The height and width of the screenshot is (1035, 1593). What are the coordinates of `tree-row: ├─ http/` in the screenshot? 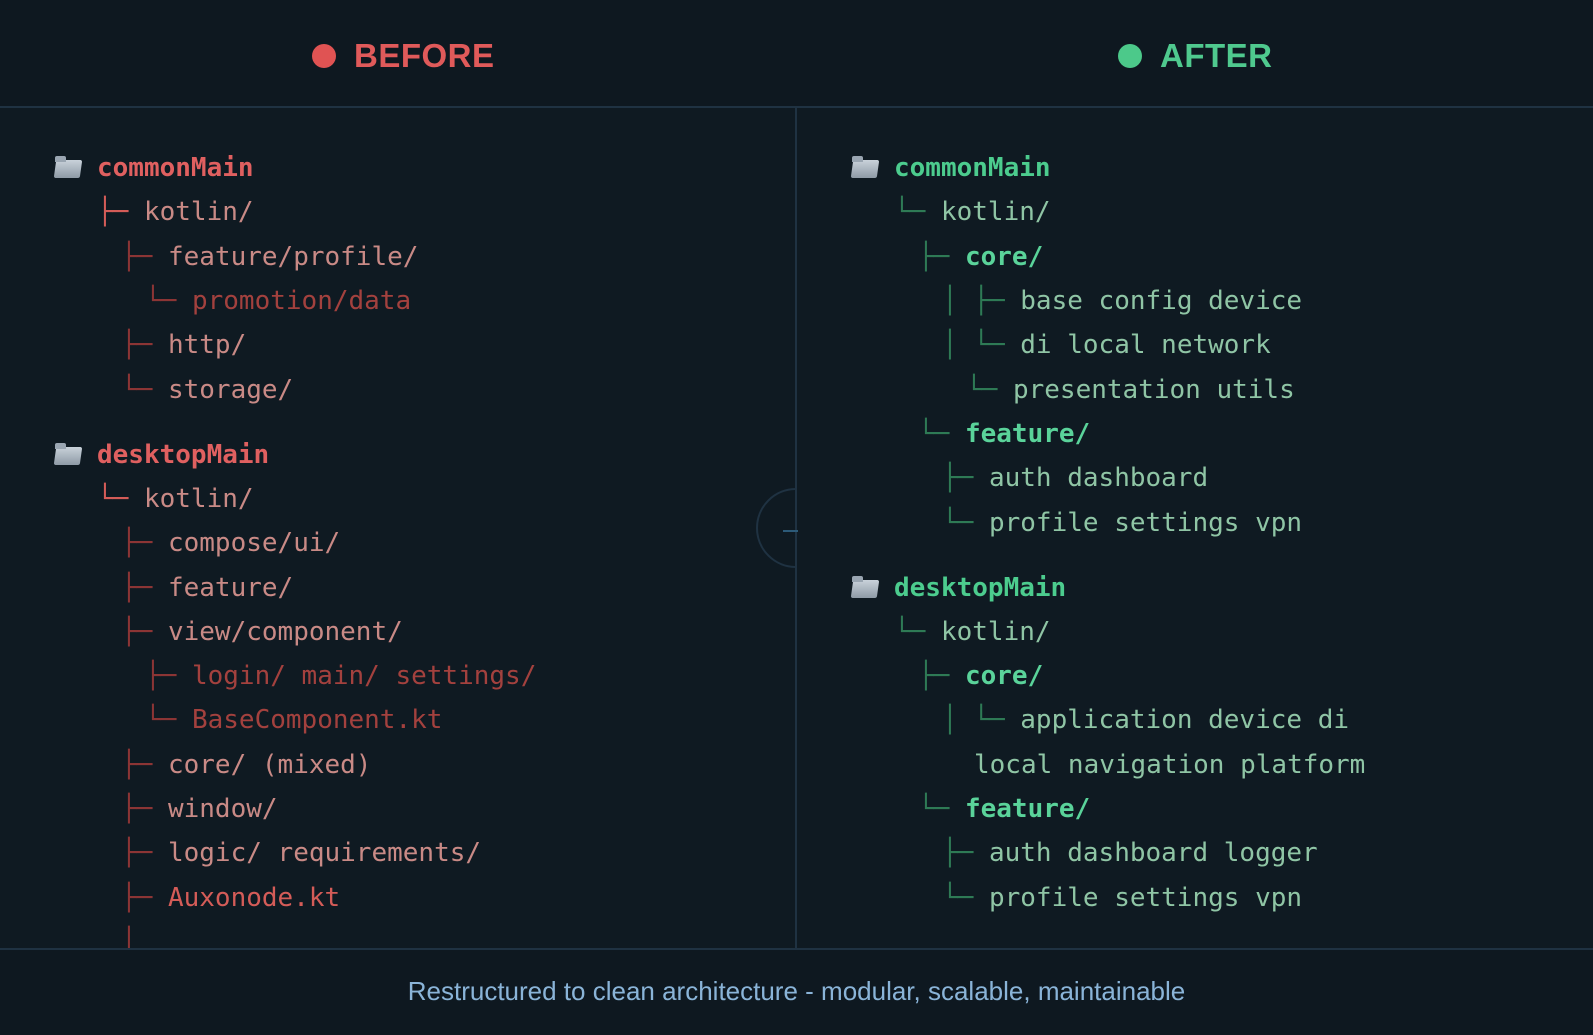 It's located at (184, 345).